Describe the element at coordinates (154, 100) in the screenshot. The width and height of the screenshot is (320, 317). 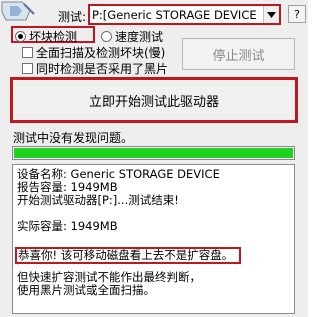
I see `start-test-button: 立即开始测试此驱动器` at that location.